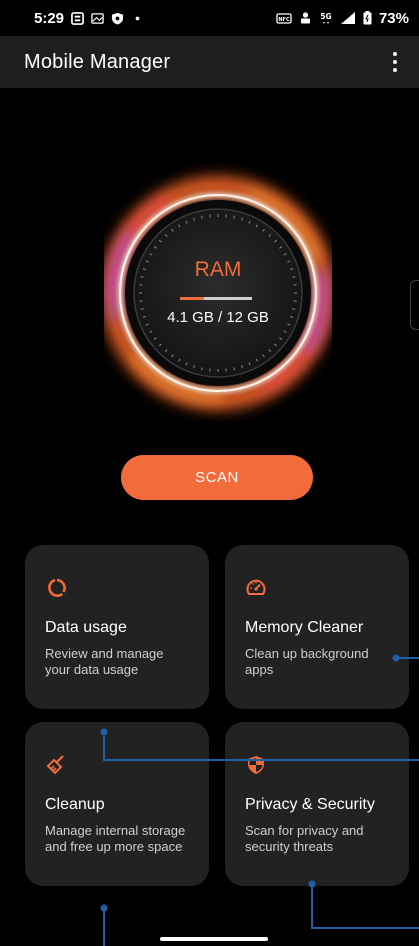  Describe the element at coordinates (209, 18) in the screenshot. I see `status-bar: 5:29 NFC 5G 73%` at that location.